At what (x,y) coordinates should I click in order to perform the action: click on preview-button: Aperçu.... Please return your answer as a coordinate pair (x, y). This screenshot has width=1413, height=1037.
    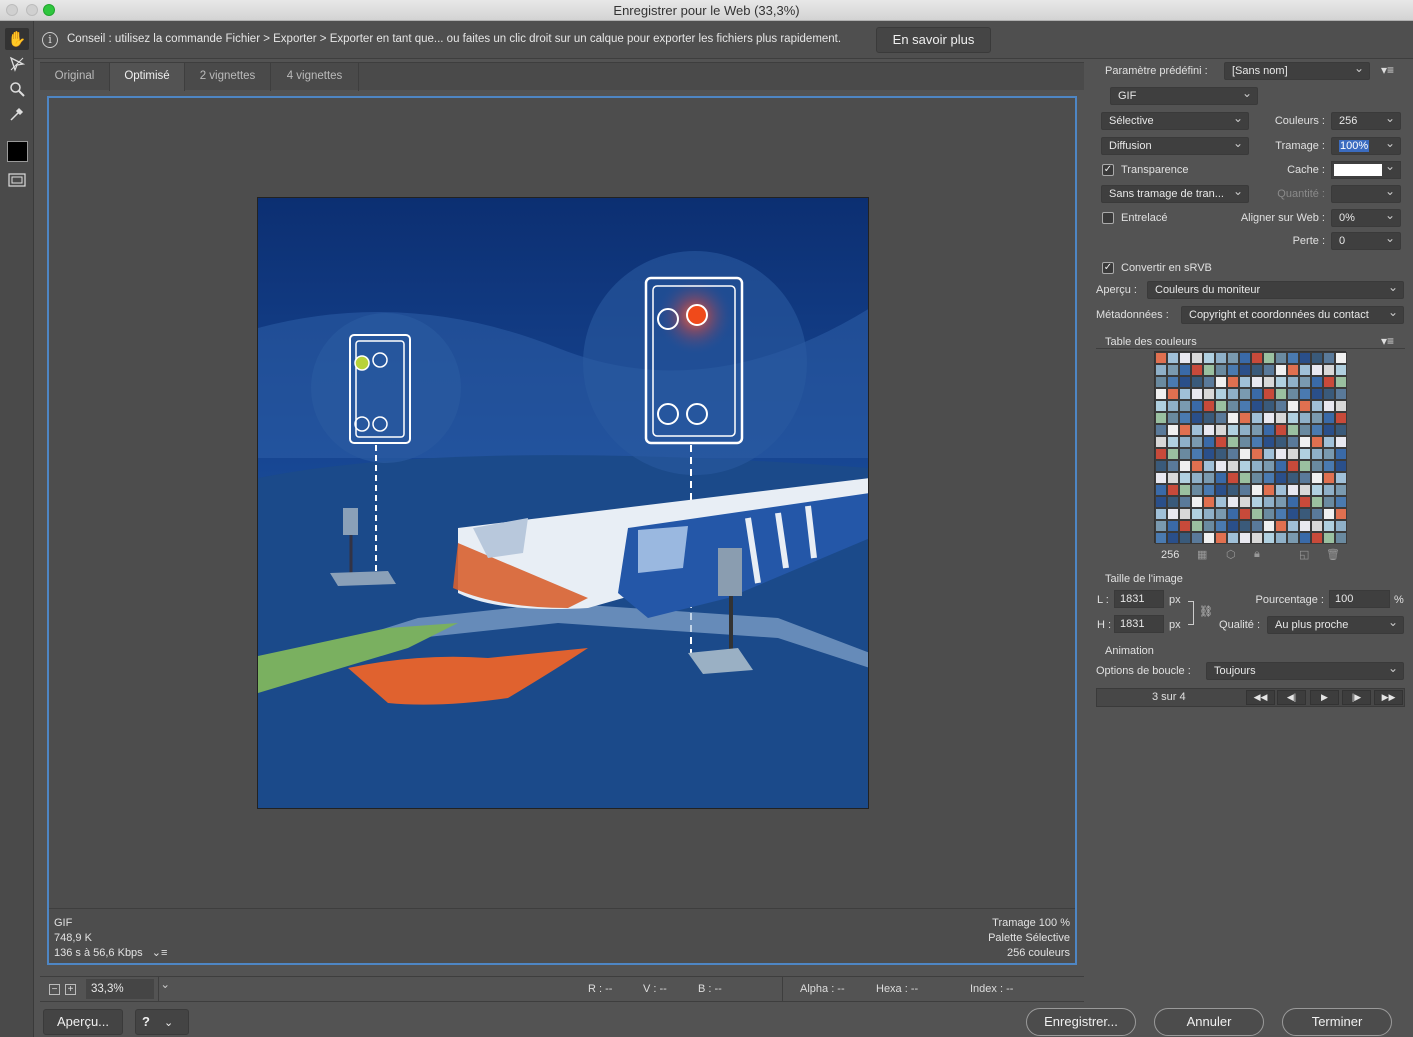
    Looking at the image, I should click on (83, 1022).